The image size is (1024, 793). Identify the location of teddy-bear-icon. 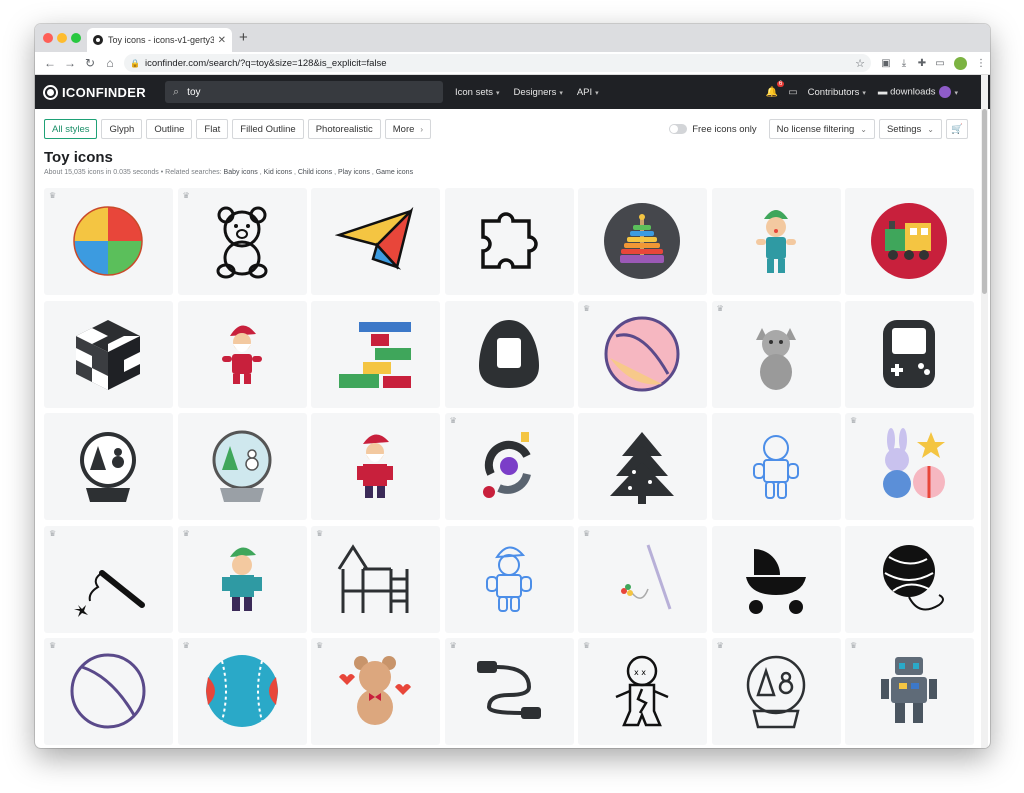
(241, 242).